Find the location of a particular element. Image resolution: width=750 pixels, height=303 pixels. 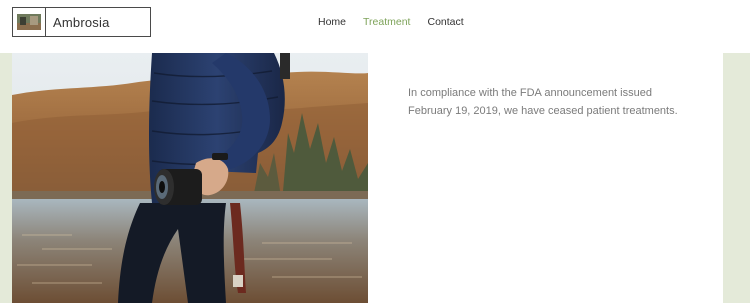

main-nav: Home Treatment Contact is located at coordinates (399, 22).